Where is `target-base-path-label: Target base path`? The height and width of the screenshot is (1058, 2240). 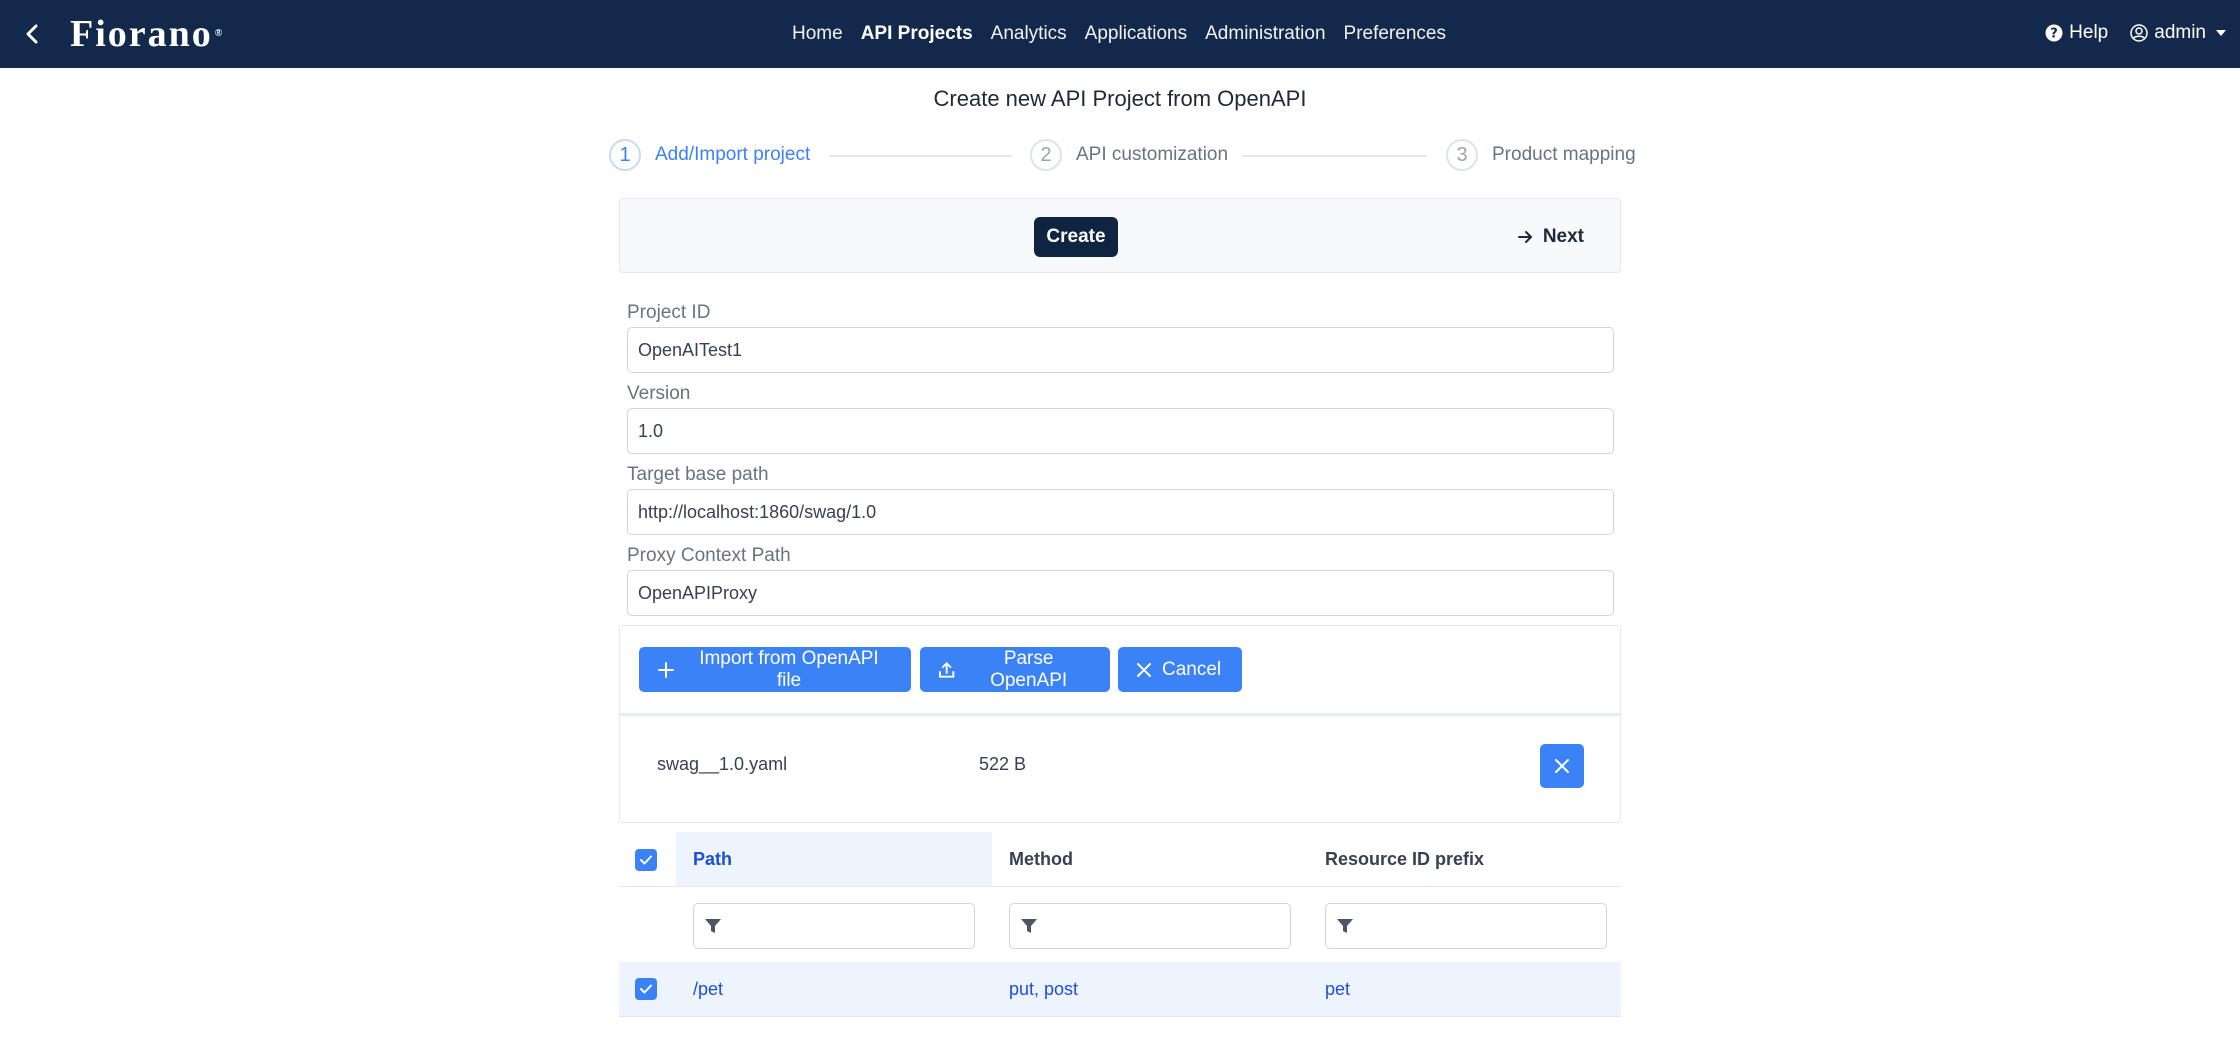
target-base-path-label: Target base path is located at coordinates (698, 474).